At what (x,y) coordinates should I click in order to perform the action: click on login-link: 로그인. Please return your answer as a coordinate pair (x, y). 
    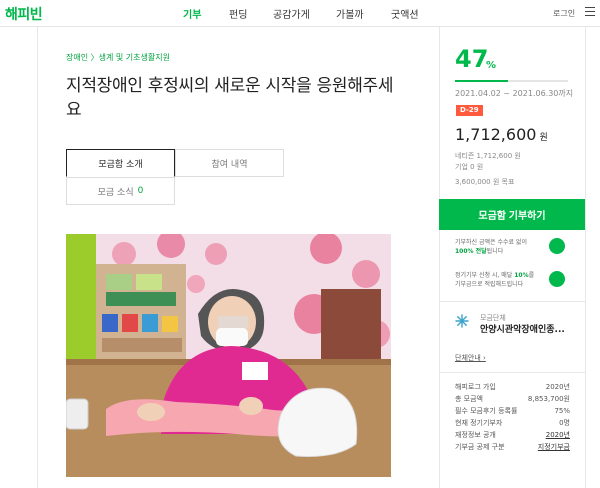
    Looking at the image, I should click on (564, 13).